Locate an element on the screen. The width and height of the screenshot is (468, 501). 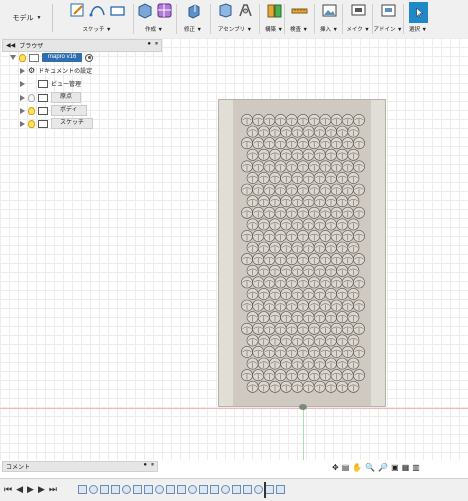
toolbar-group-make: メイク ▼ is located at coordinates (358, 19).